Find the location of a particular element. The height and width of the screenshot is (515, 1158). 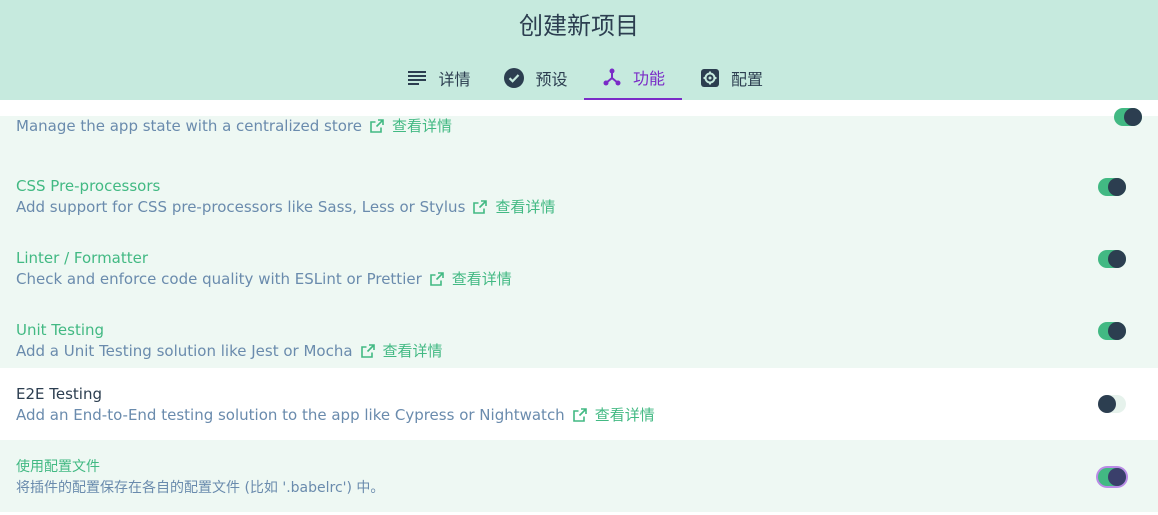

tab-config-label: 配置 is located at coordinates (746, 79).